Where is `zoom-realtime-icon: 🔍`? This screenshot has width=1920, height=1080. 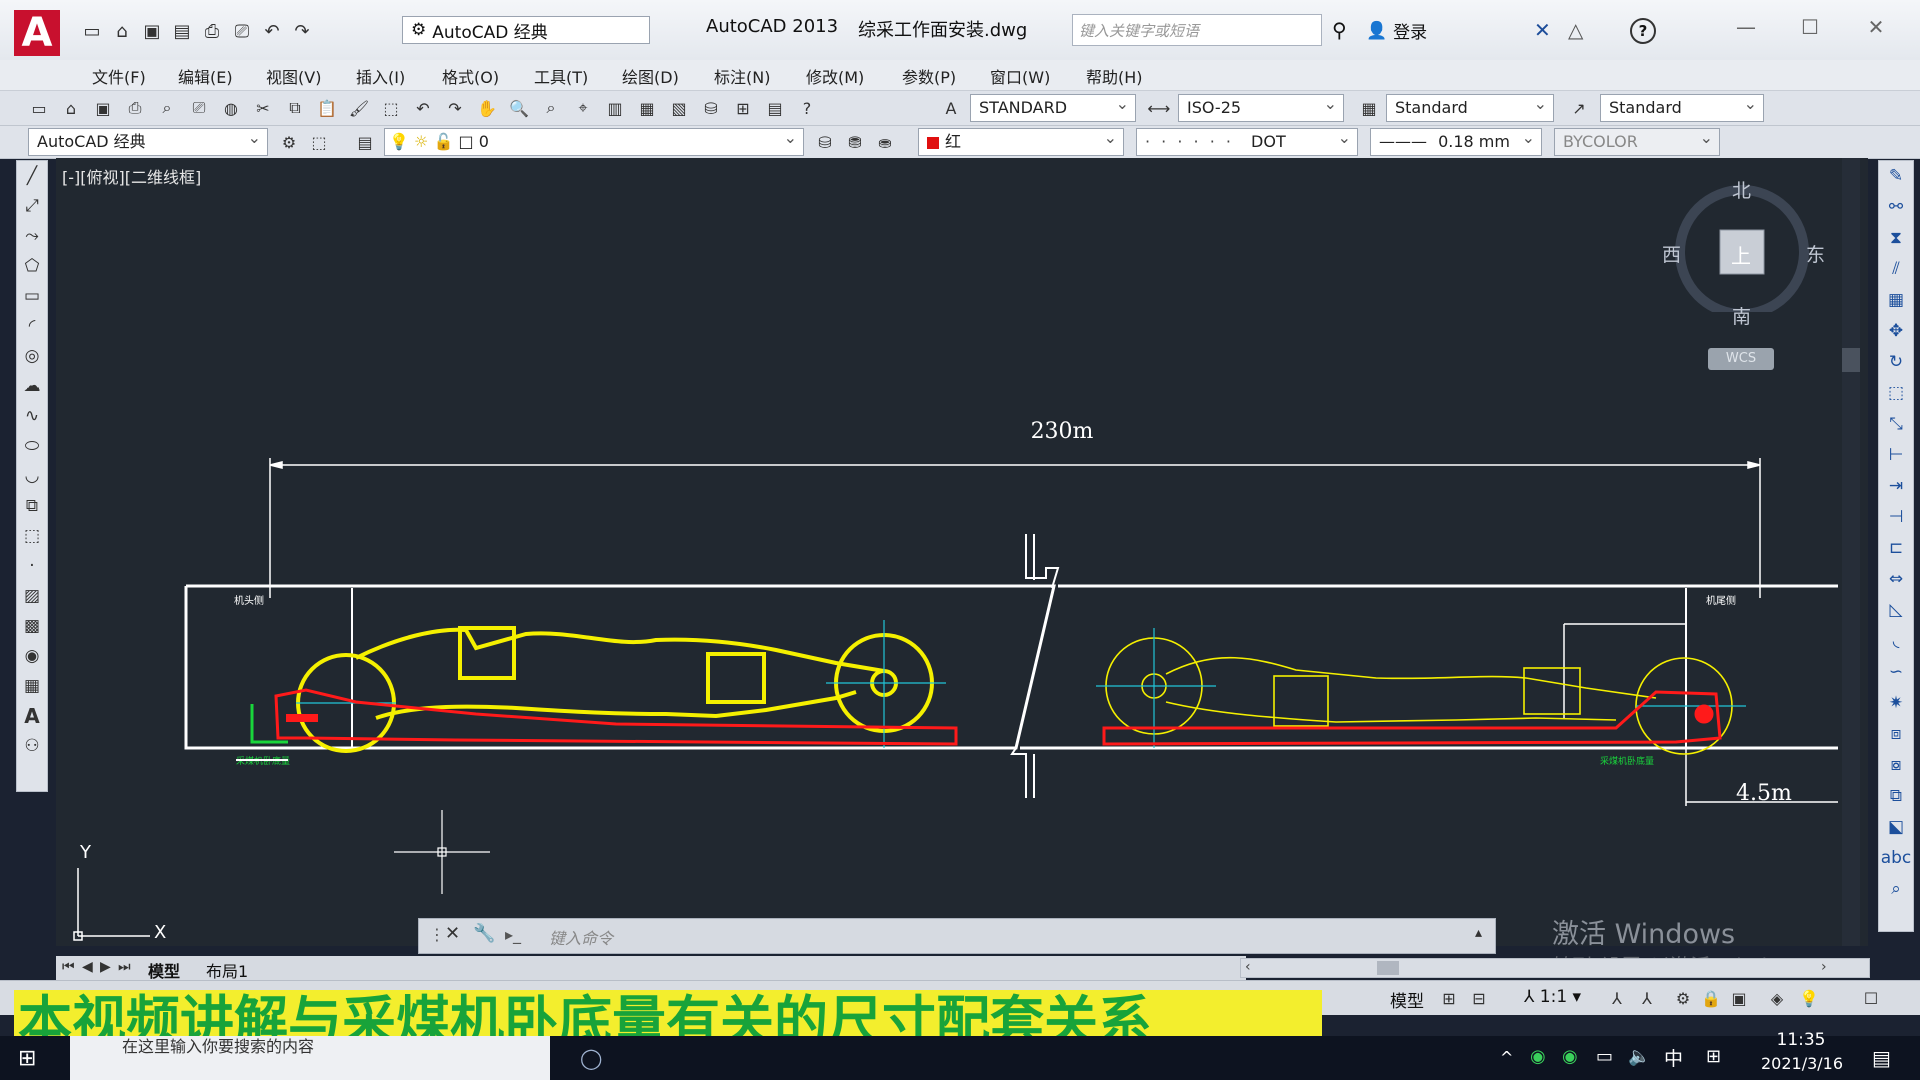
zoom-realtime-icon: 🔍 is located at coordinates (519, 108).